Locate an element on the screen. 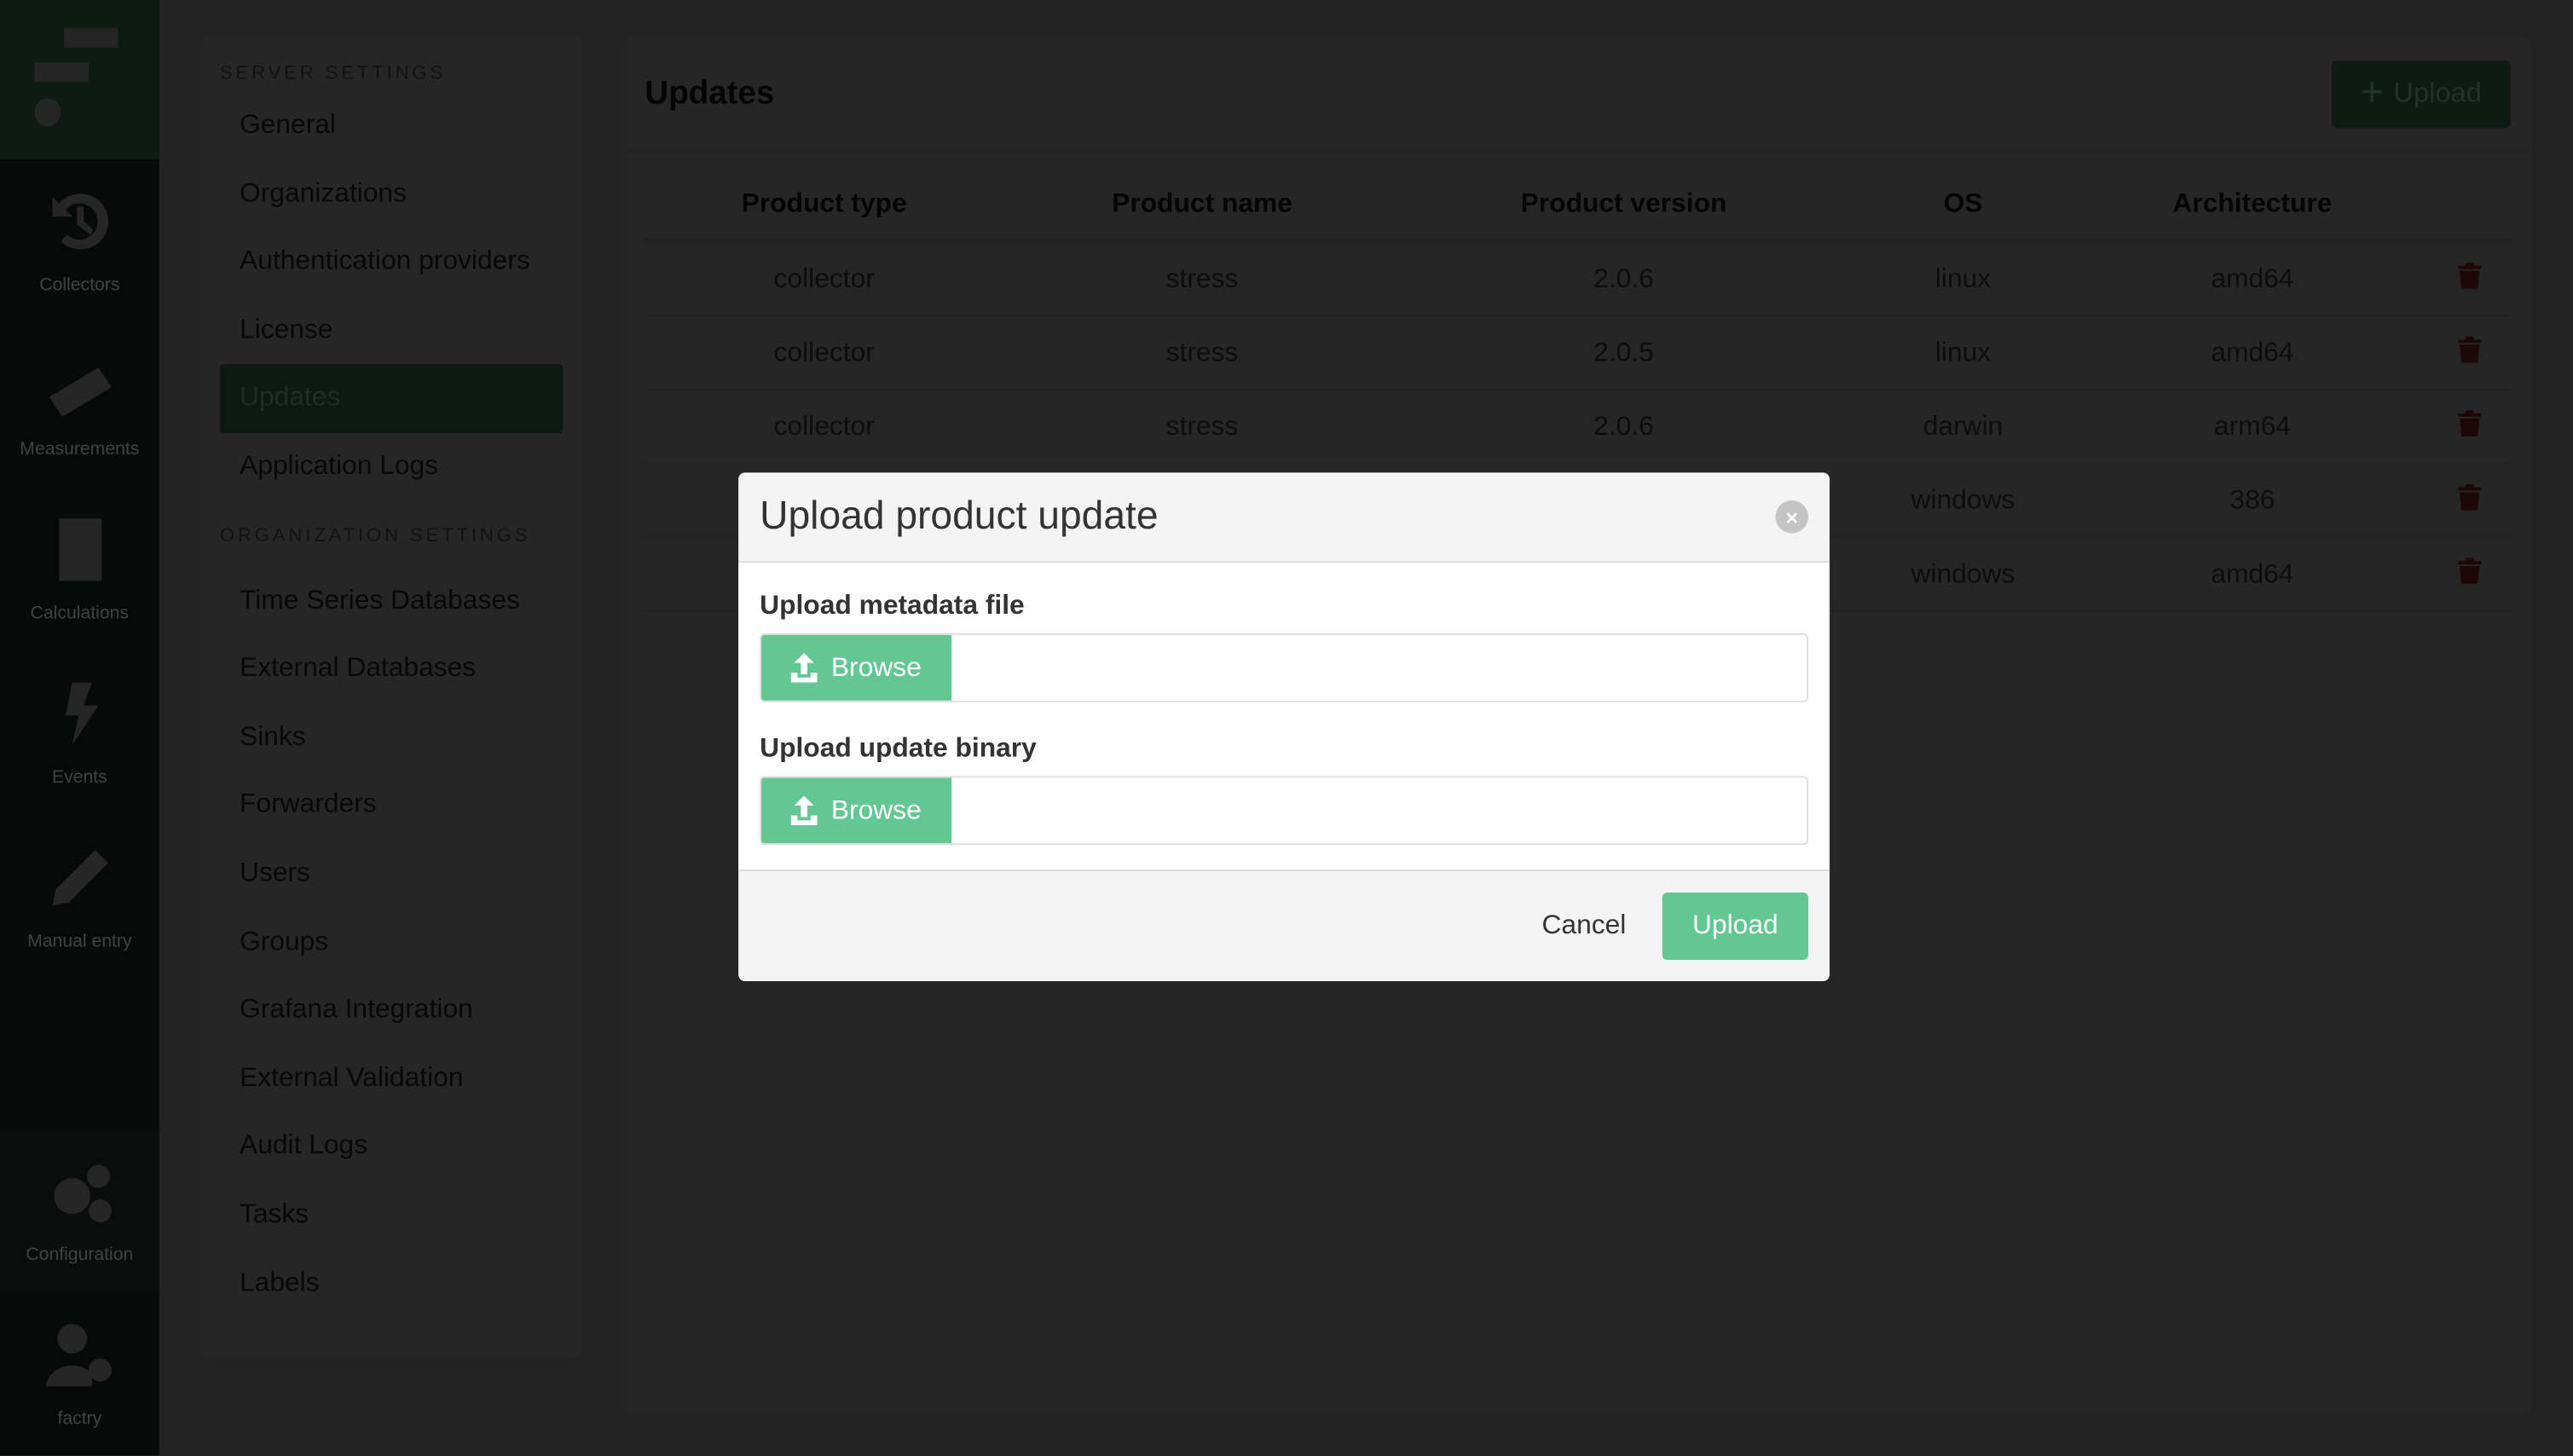 Image resolution: width=2573 pixels, height=1456 pixels. binary-file-field: Browse is located at coordinates (1284, 811).